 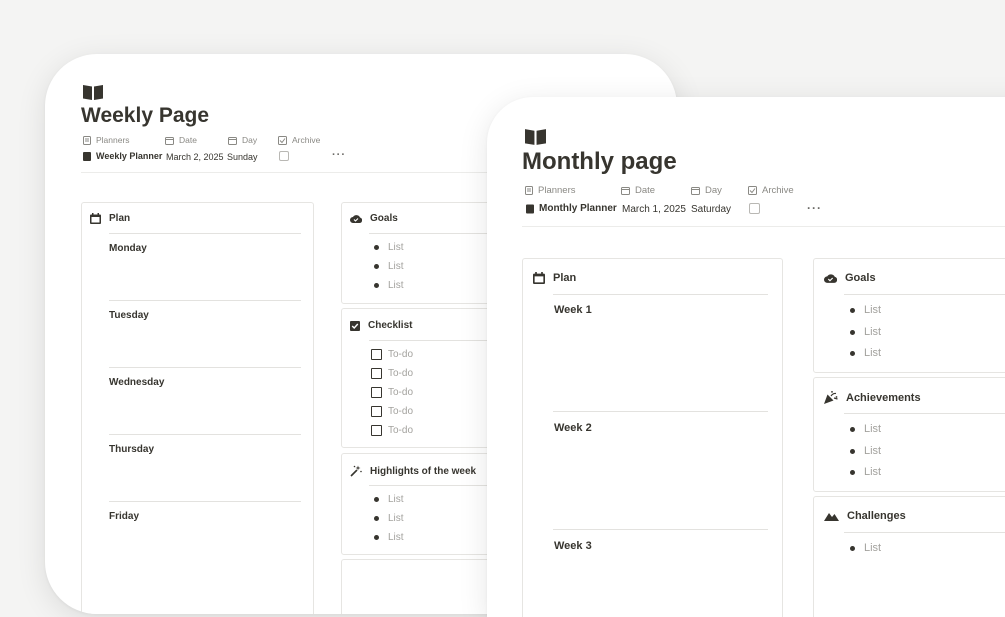 What do you see at coordinates (137, 382) in the screenshot?
I see `day-heading-wednesday: Wednesday` at bounding box center [137, 382].